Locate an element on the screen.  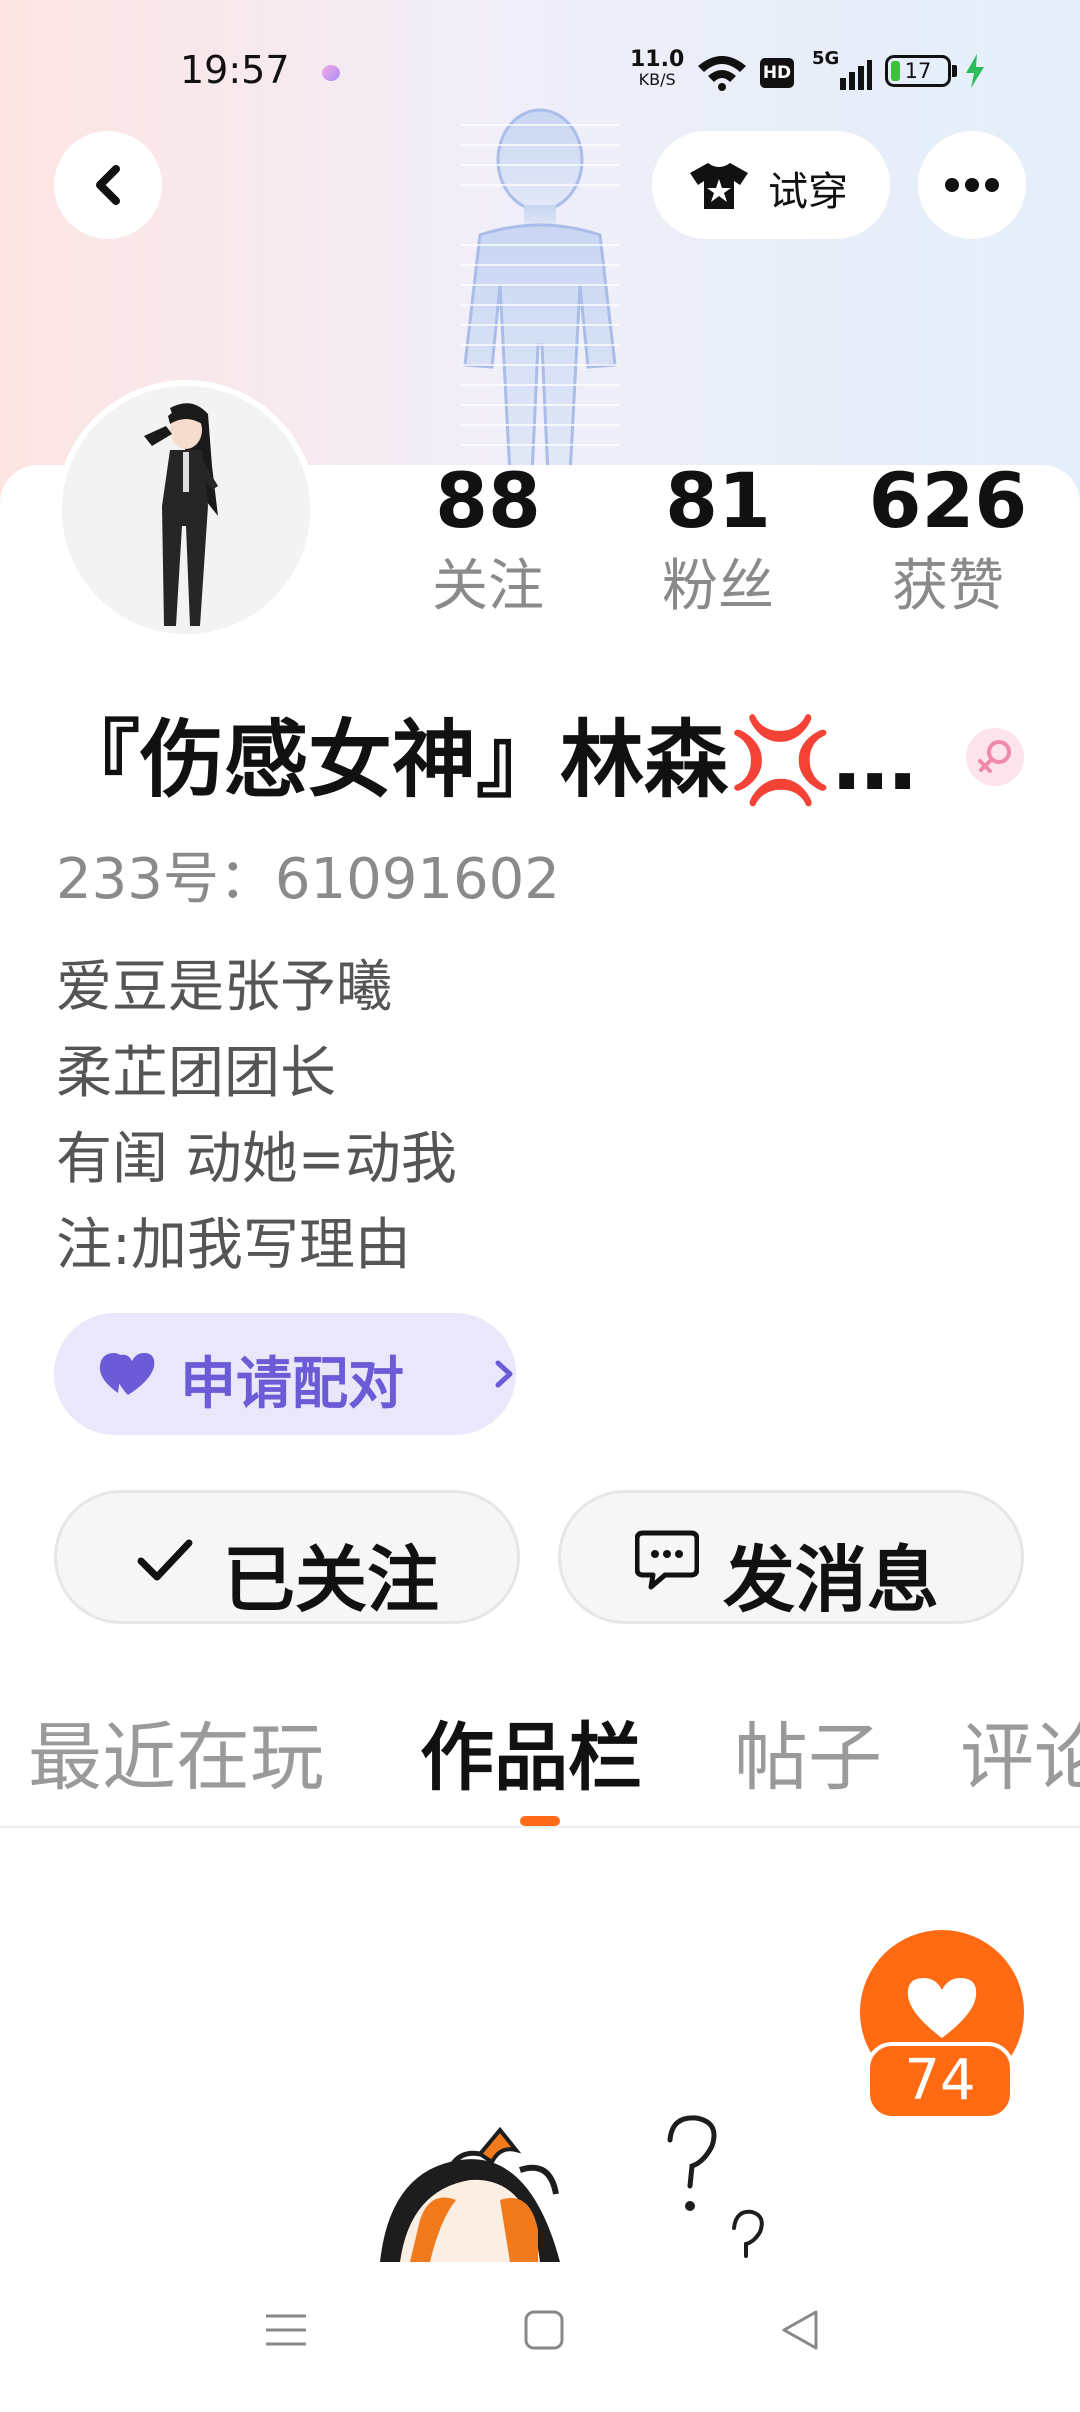
following-stat: 88 关注 is located at coordinates (488, 541).